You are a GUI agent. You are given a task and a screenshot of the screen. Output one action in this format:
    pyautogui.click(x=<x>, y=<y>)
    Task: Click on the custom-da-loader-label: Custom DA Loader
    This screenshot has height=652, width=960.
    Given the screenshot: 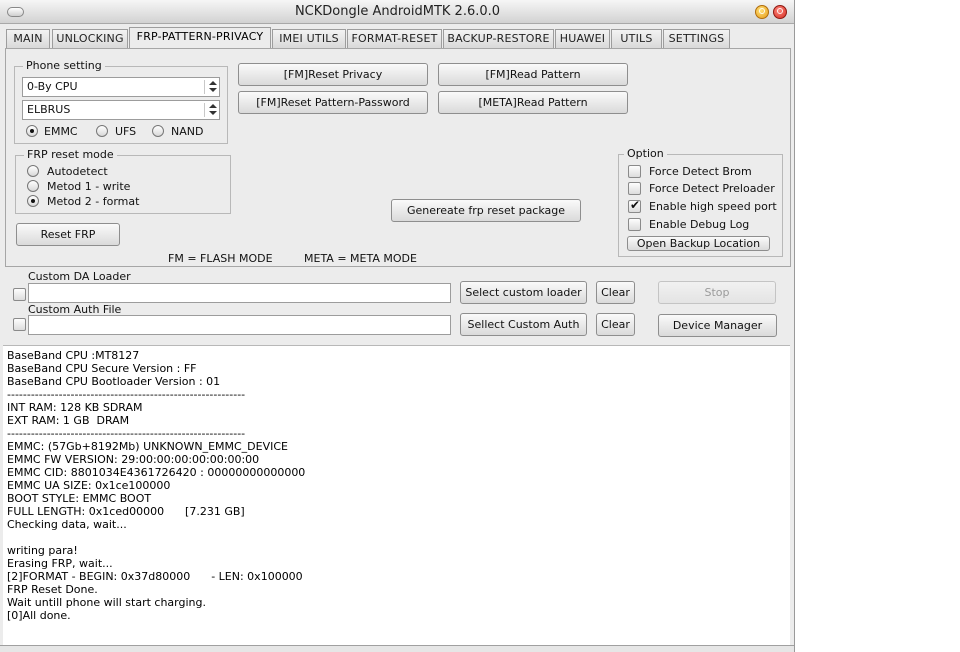 What is the action you would take?
    pyautogui.click(x=79, y=276)
    